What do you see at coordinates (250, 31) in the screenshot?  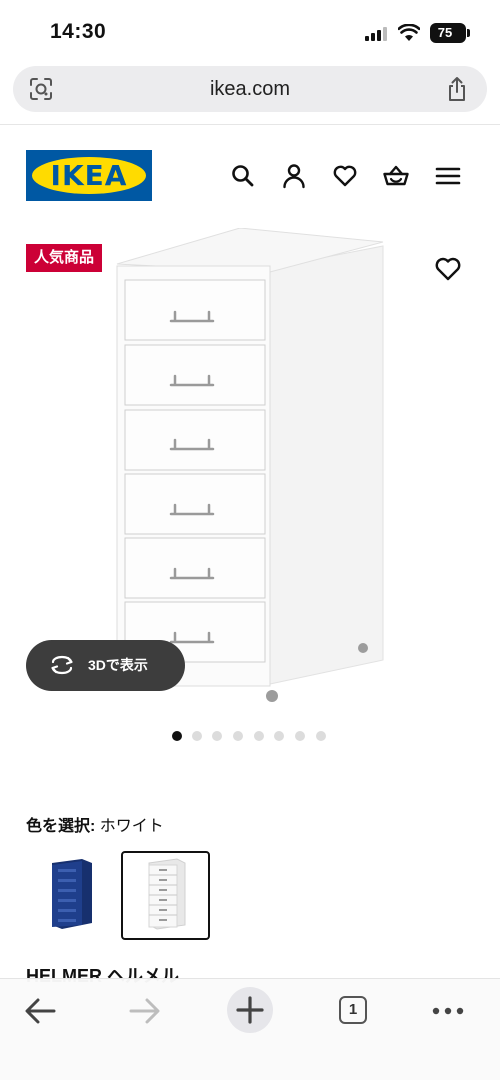 I see `status-bar: 14:30 75` at bounding box center [250, 31].